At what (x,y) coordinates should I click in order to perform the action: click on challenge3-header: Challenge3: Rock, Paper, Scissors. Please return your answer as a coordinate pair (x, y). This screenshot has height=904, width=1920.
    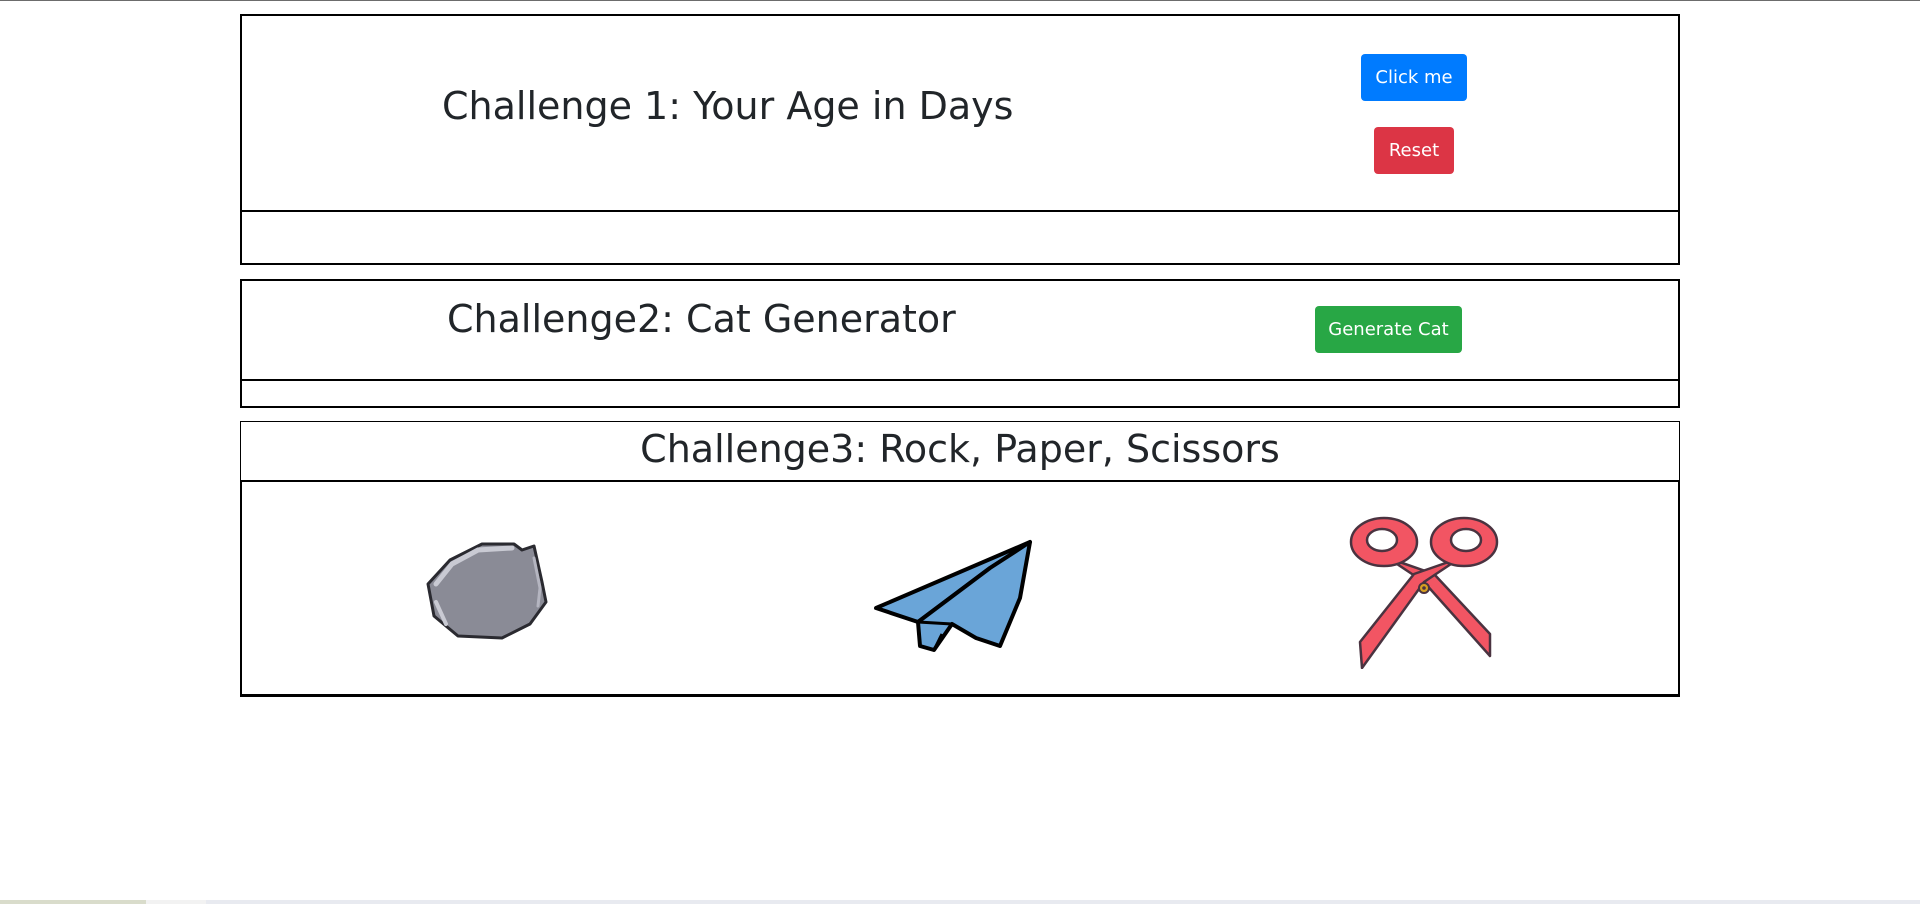
    Looking at the image, I should click on (960, 451).